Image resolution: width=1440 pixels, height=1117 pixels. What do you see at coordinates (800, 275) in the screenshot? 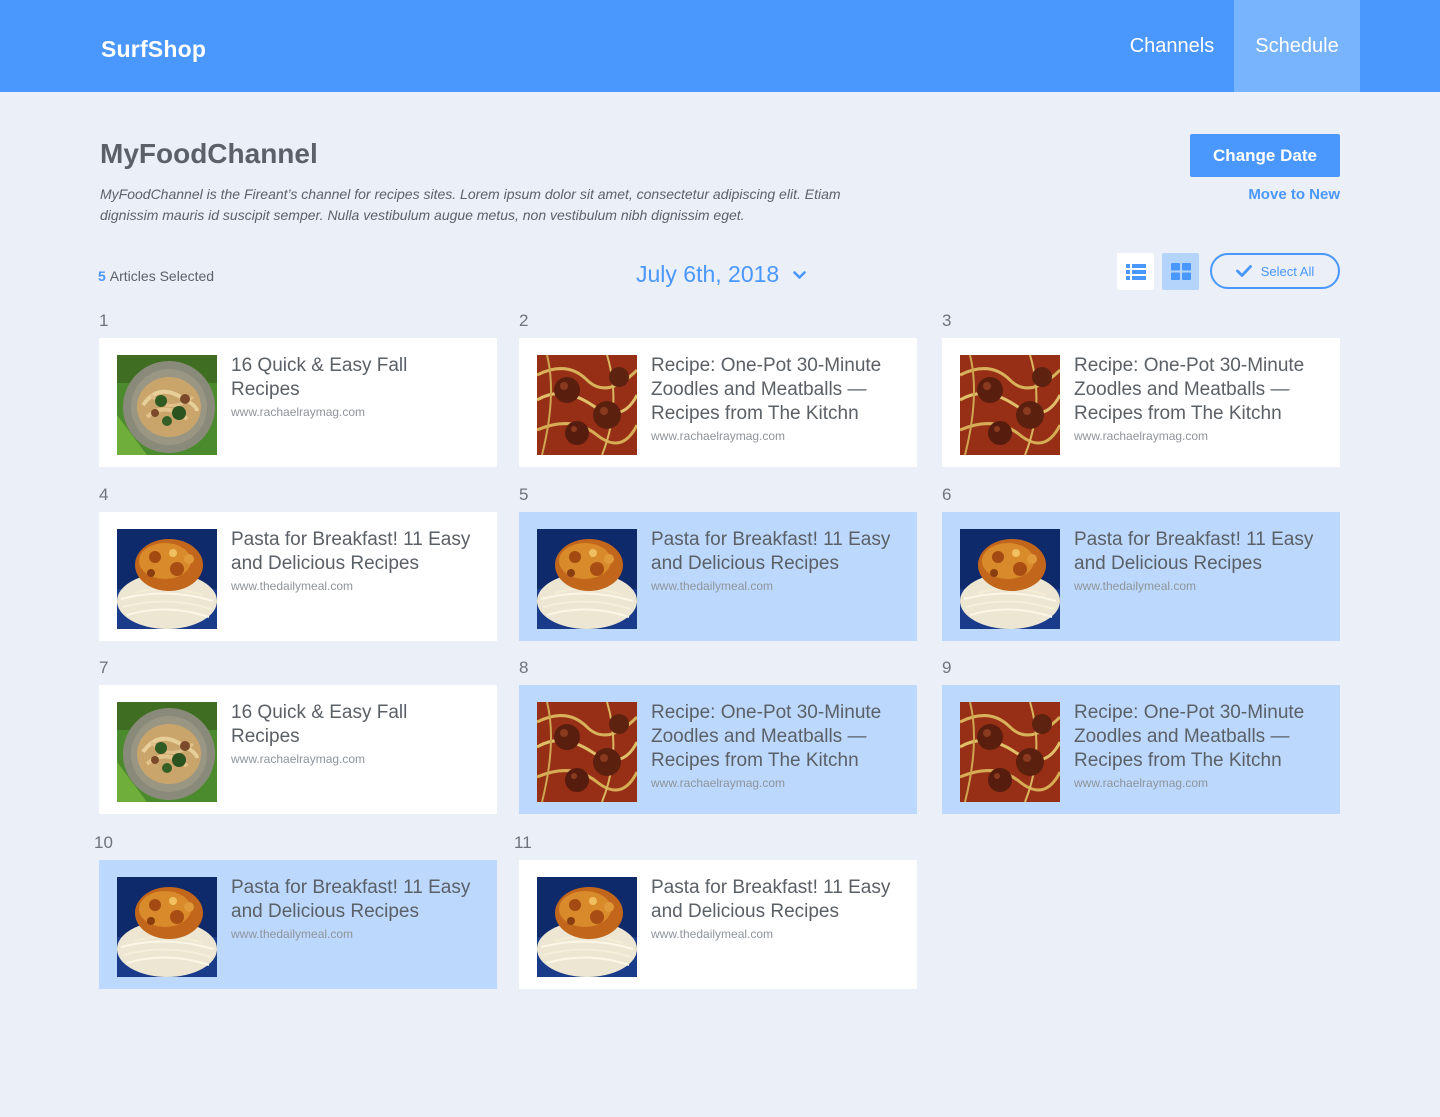
I see `chevron-down-icon` at bounding box center [800, 275].